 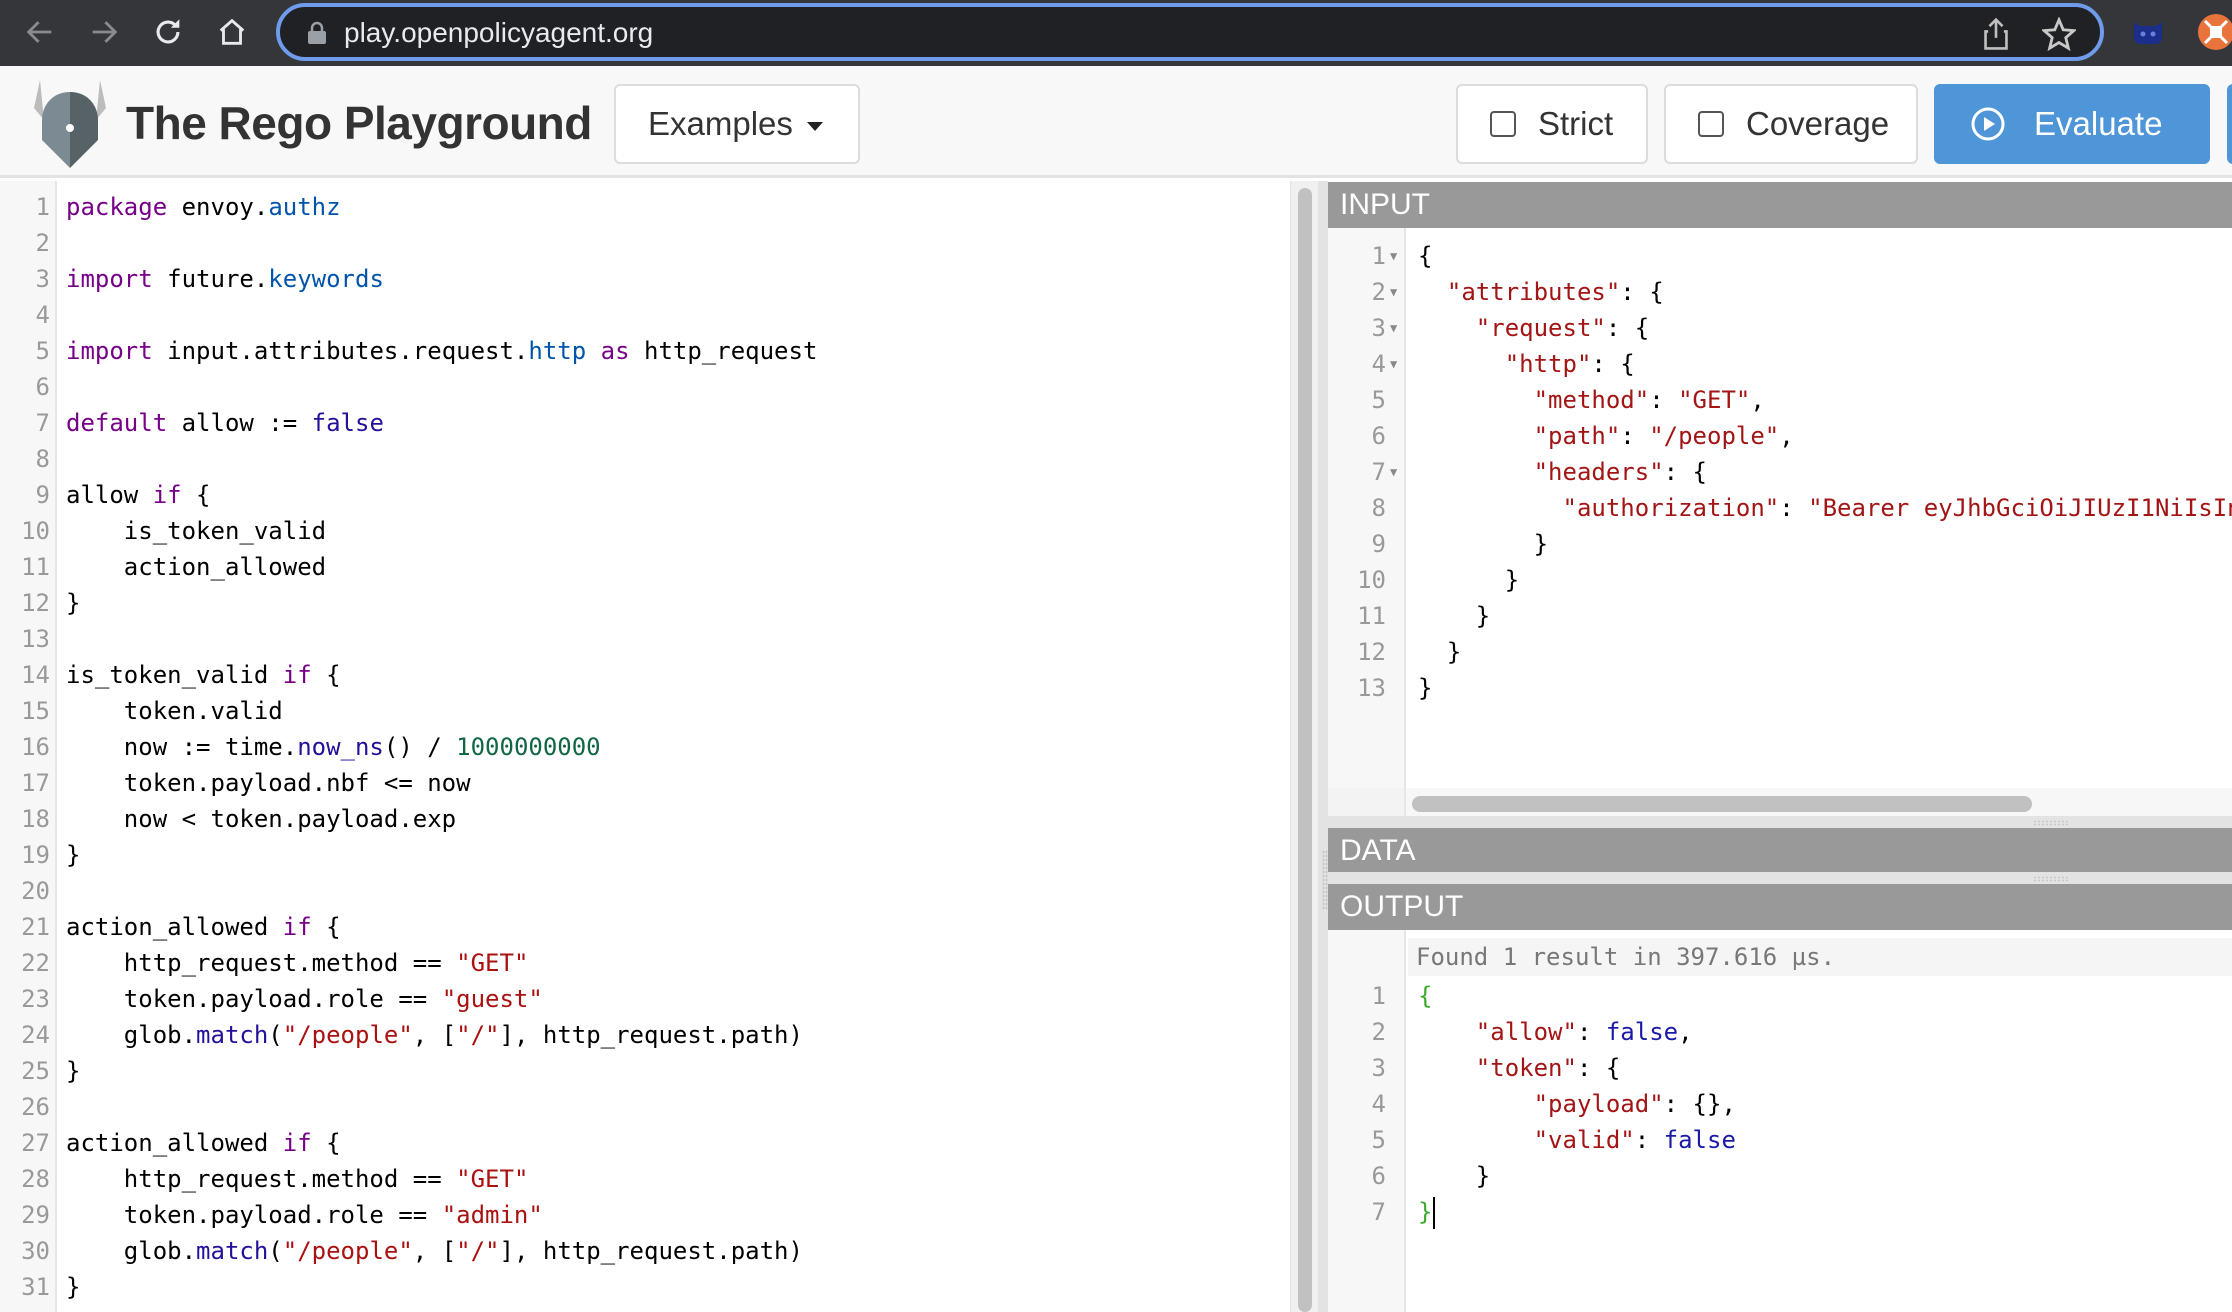 What do you see at coordinates (1780, 1176) in the screenshot?
I see `output-line: 6 }` at bounding box center [1780, 1176].